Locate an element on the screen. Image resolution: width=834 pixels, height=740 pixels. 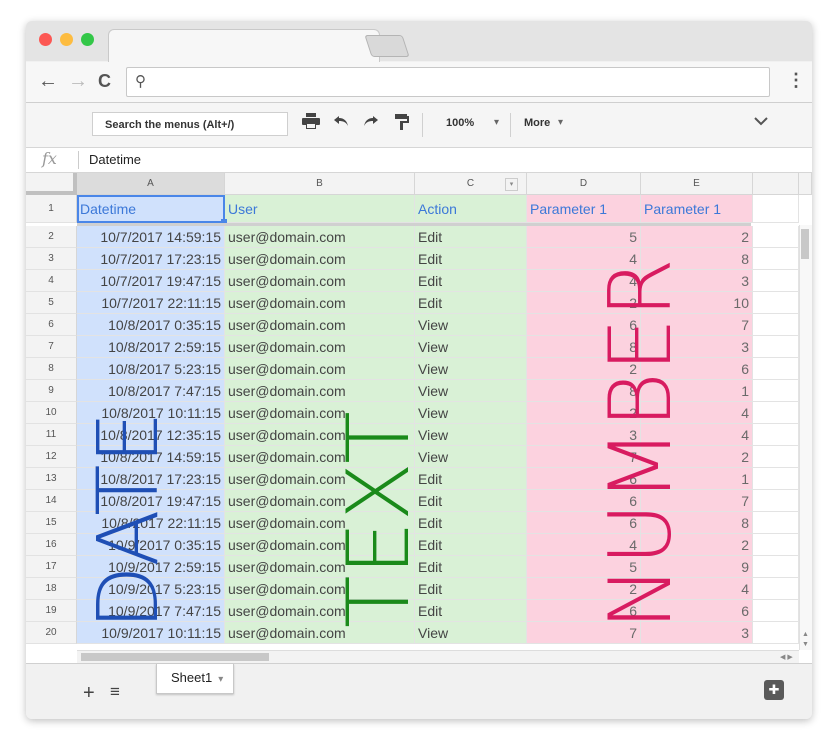
row-header: 6 is located at coordinates (51, 325).